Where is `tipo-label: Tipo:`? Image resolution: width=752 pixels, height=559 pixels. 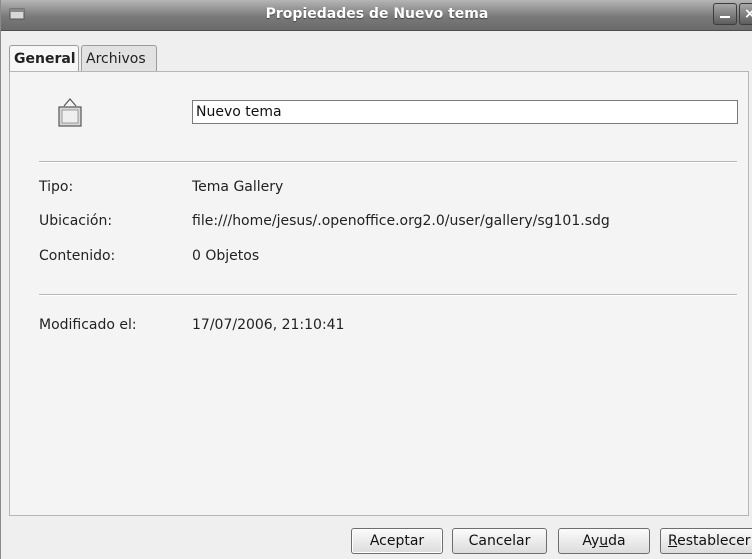 tipo-label: Tipo: is located at coordinates (56, 187).